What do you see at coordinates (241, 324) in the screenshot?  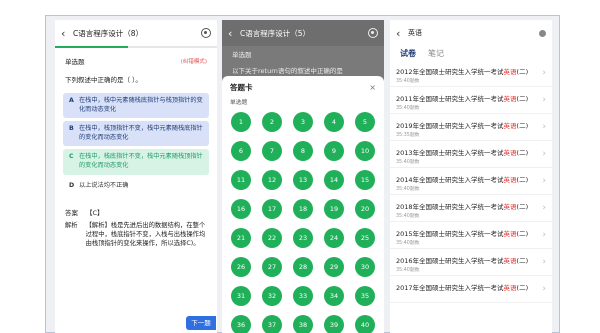 I see `question-number-button: 36` at bounding box center [241, 324].